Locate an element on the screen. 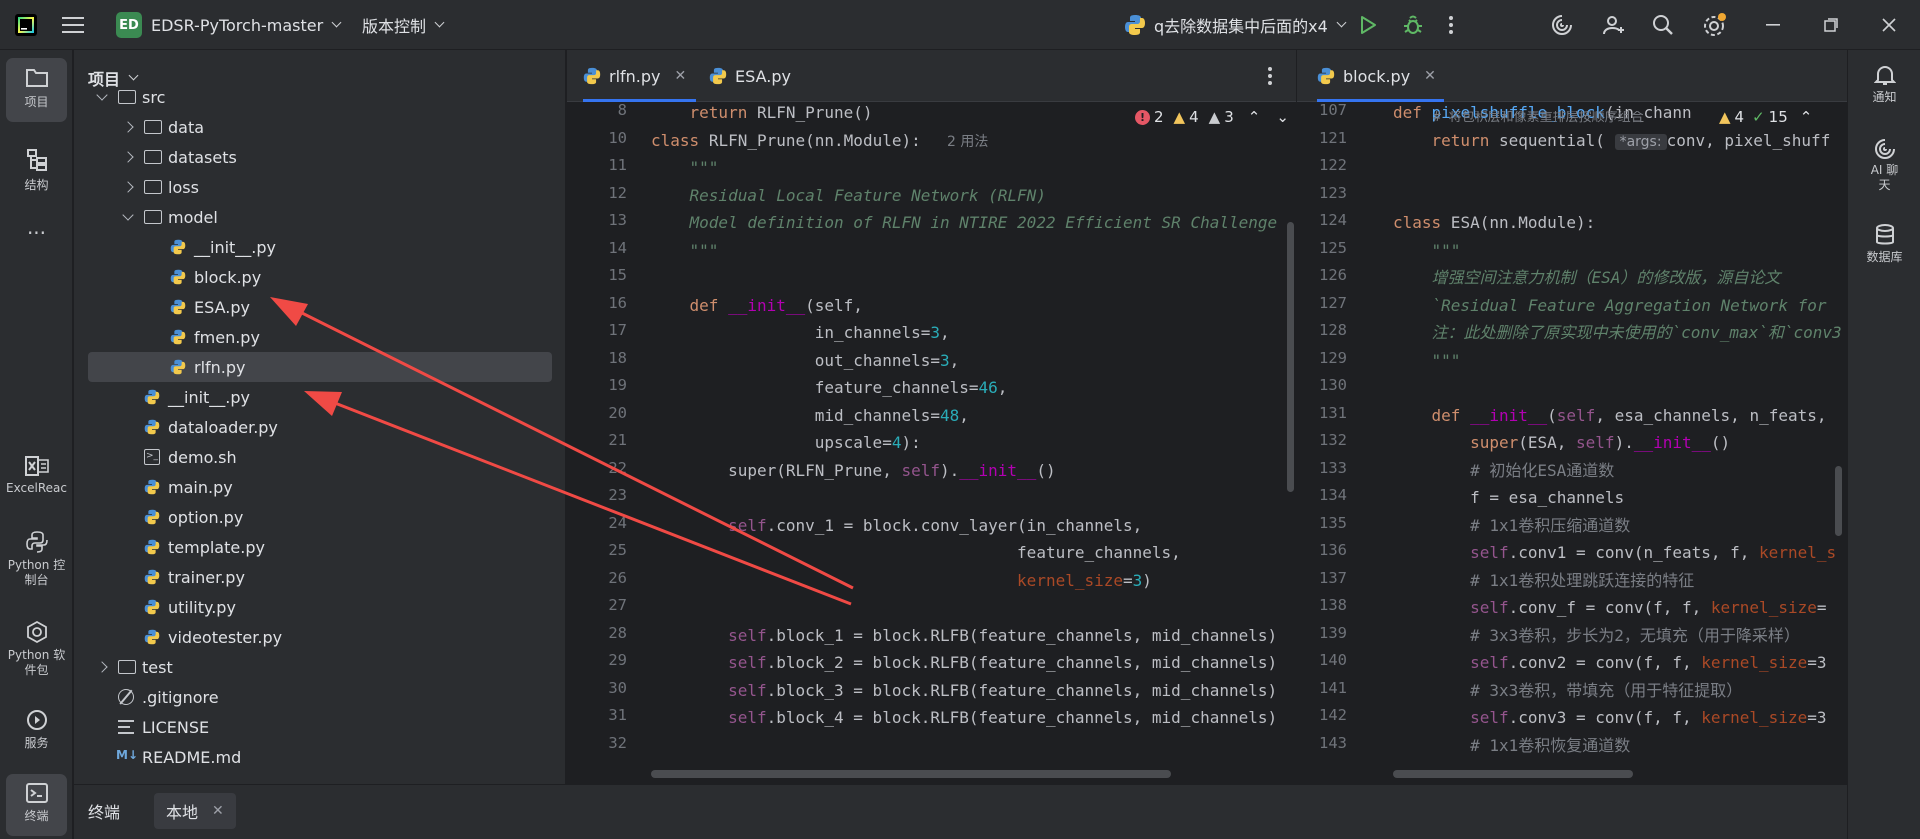  tool-project-button: 项目 is located at coordinates (36, 90).